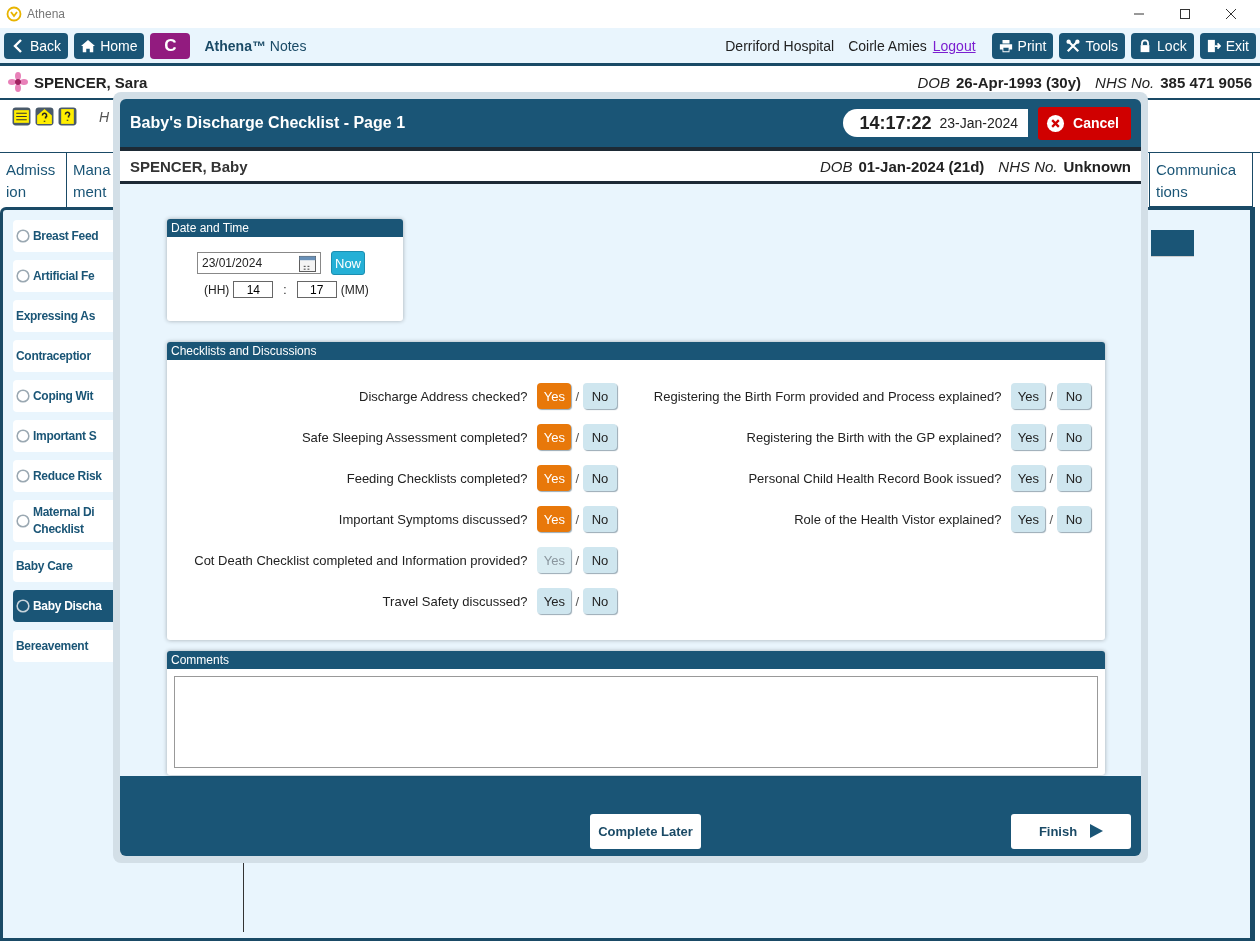 This screenshot has height=945, width=1260. I want to click on card-header: Date and Time, so click(285, 228).